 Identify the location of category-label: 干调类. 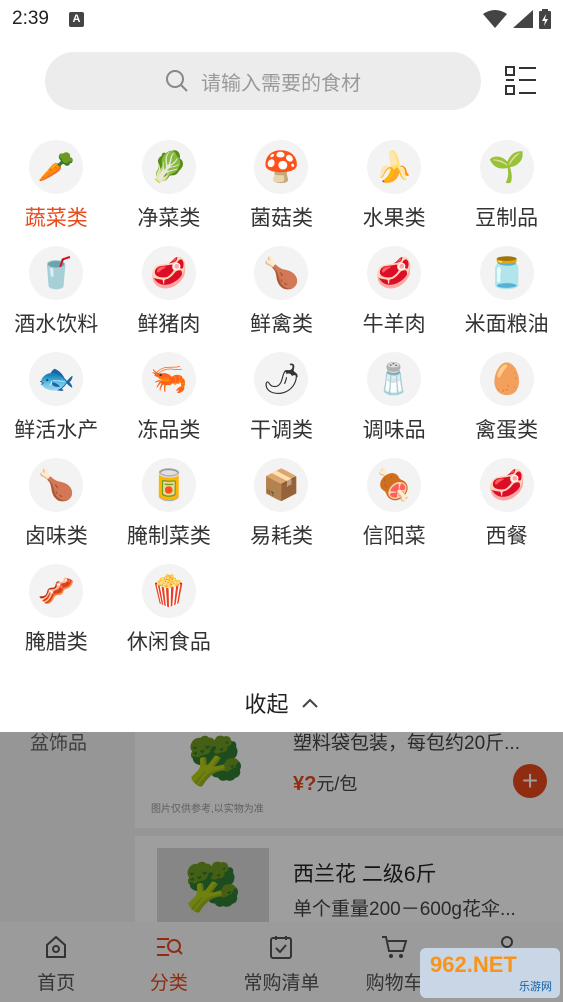
(281, 430).